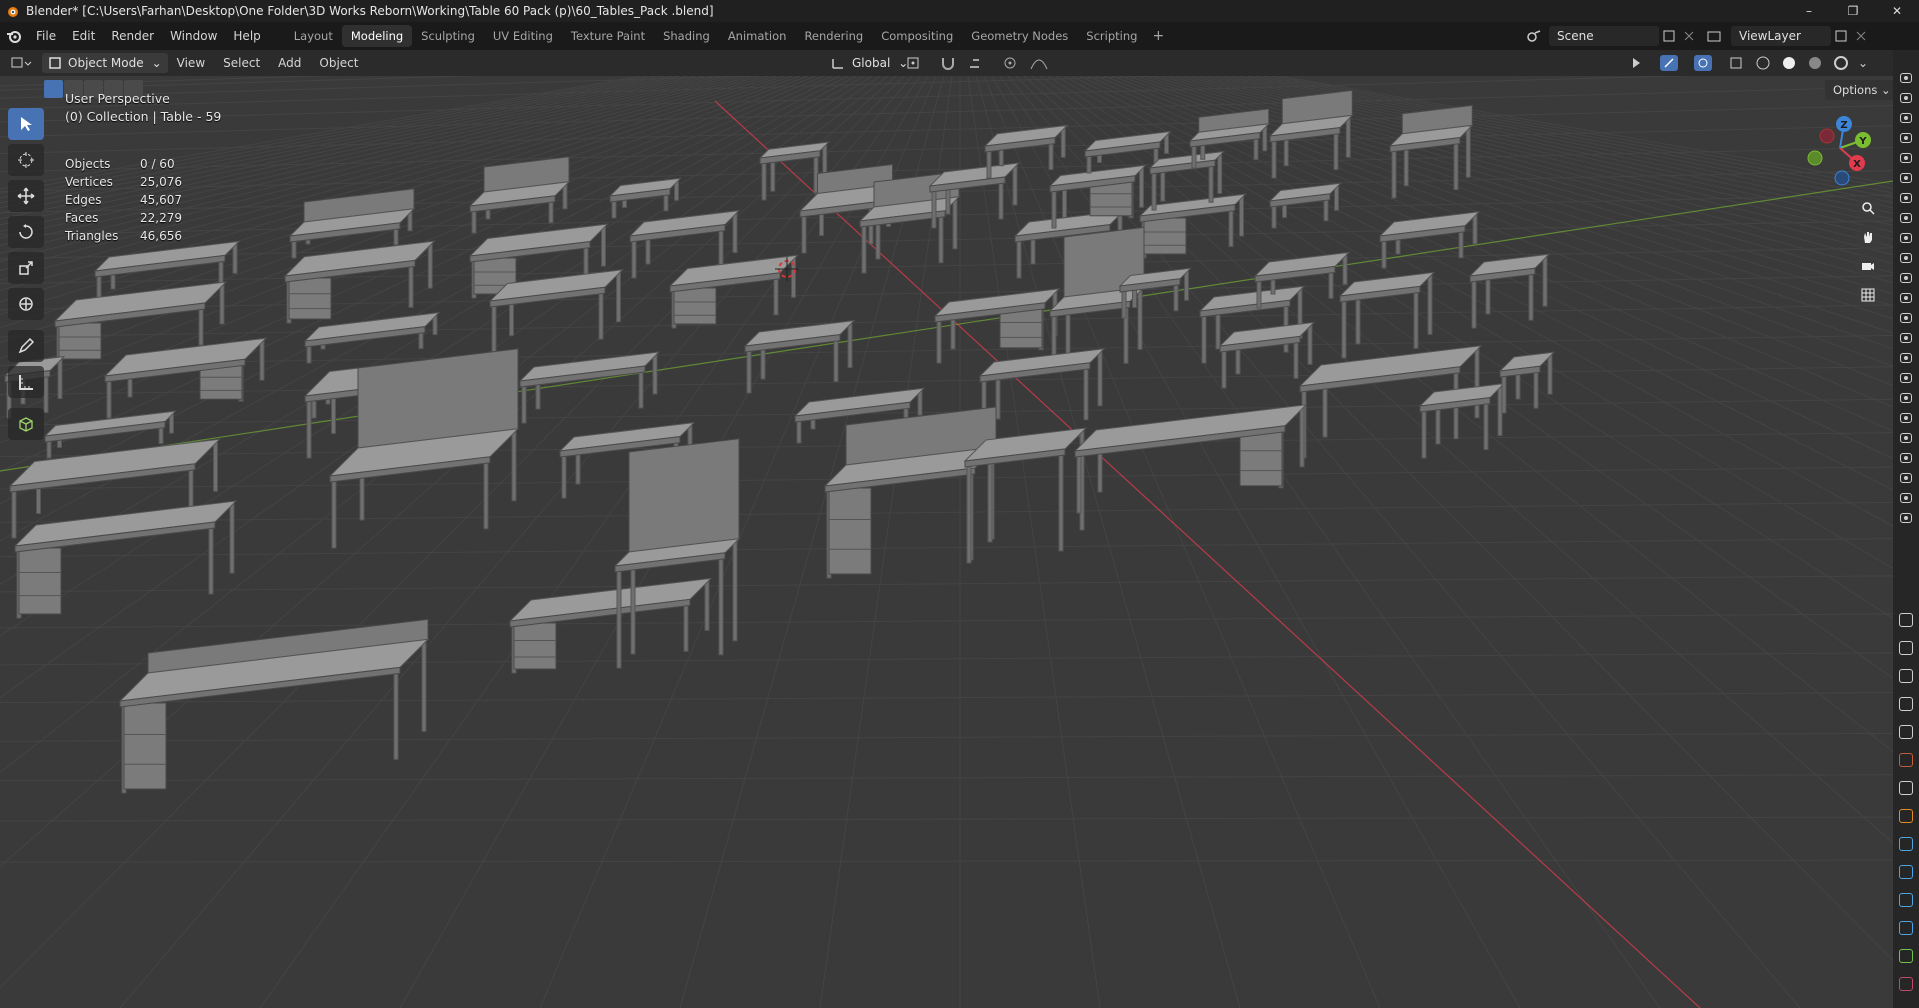 The width and height of the screenshot is (1919, 1008). Describe the element at coordinates (26, 346) in the screenshot. I see `annotate-tool` at that location.